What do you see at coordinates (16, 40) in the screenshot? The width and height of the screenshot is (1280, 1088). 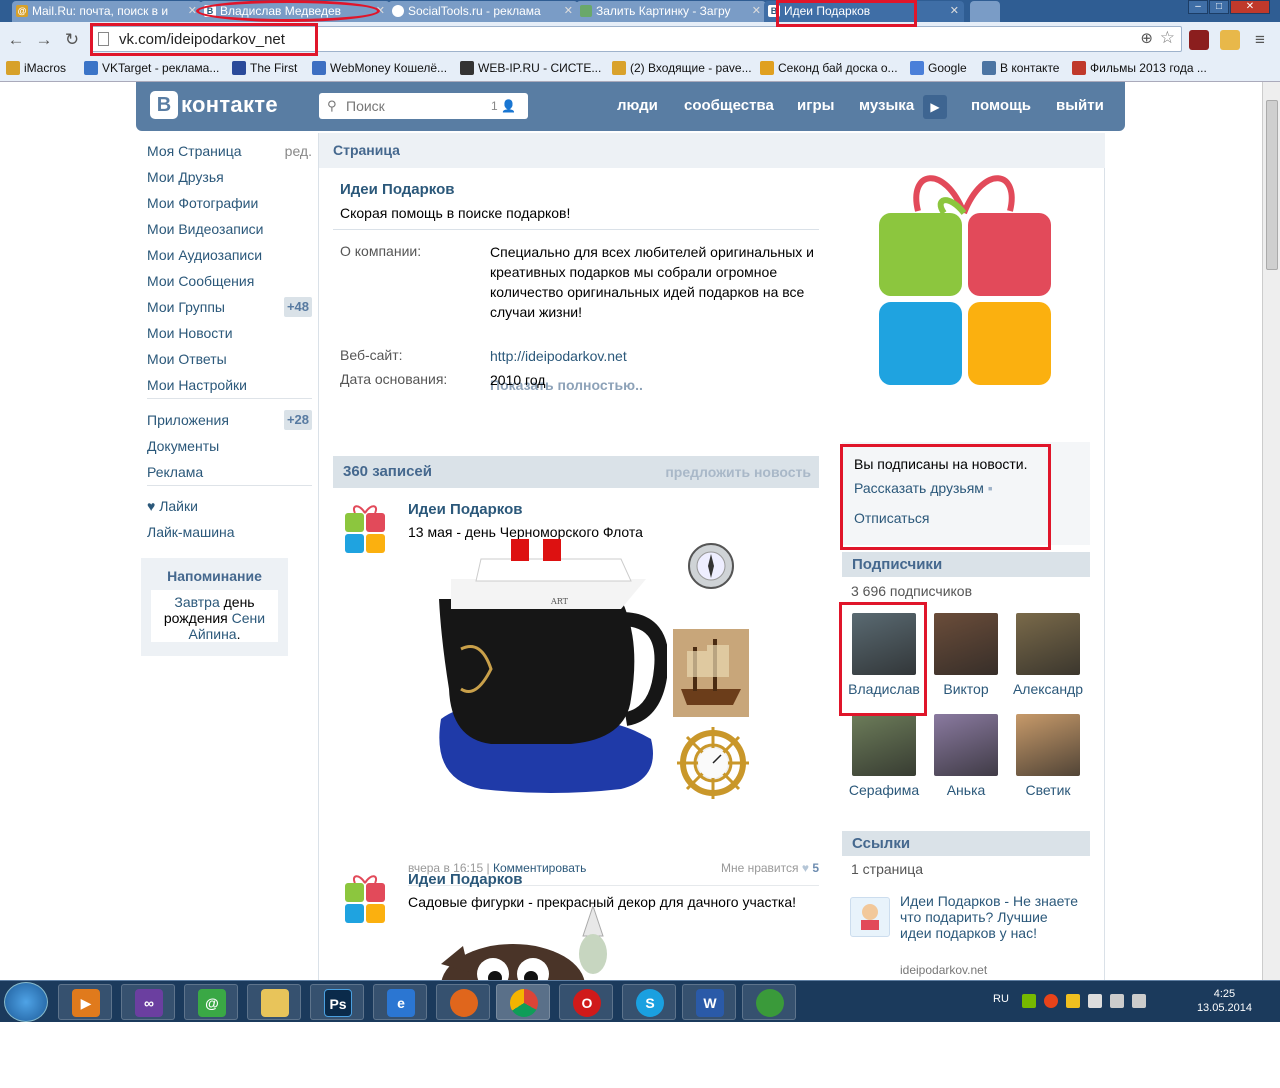 I see `back-button: ←` at bounding box center [16, 40].